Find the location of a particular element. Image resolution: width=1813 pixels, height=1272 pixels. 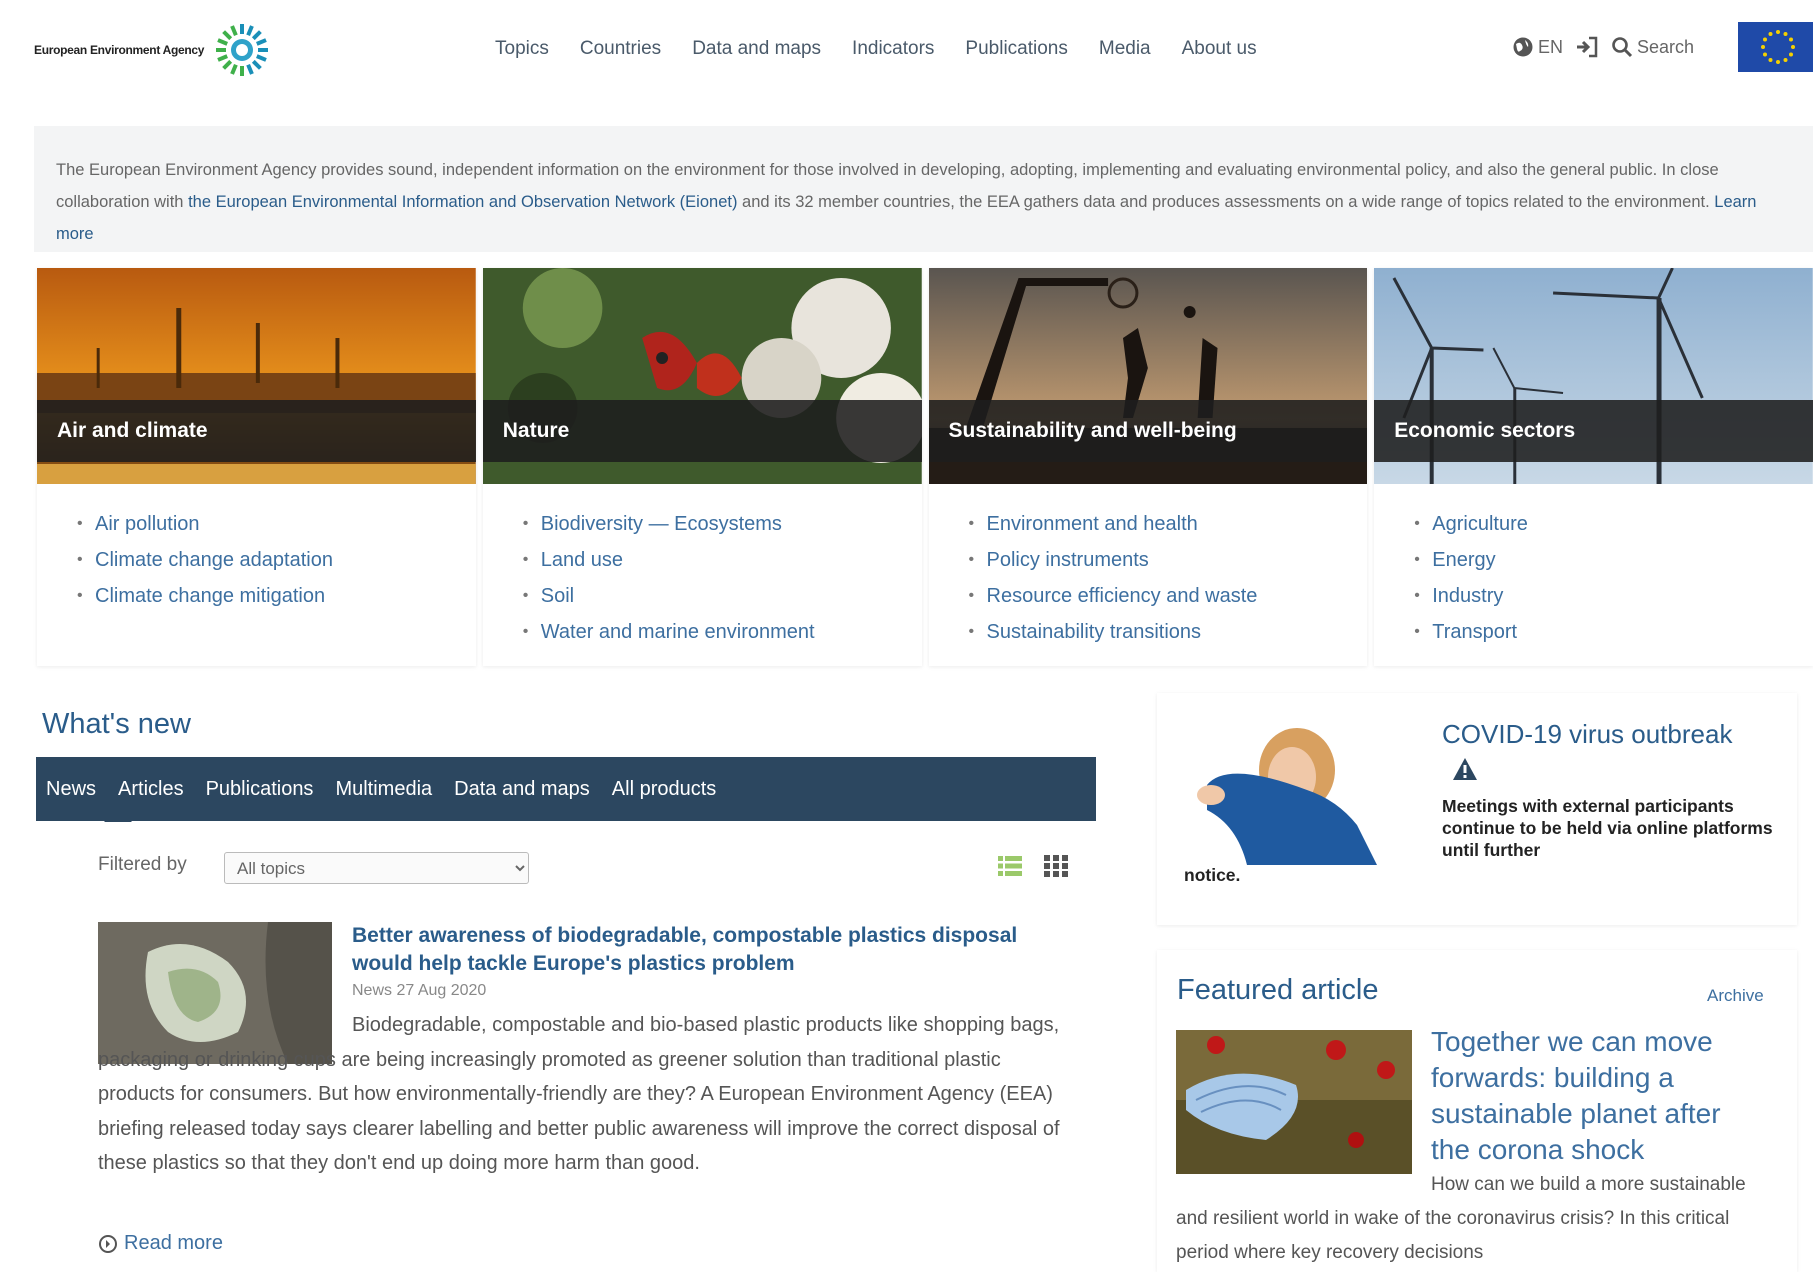

brand: European Environment Agency is located at coordinates (152, 50).